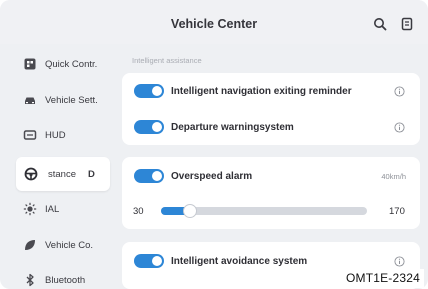 Image resolution: width=428 pixels, height=289 pixels. Describe the element at coordinates (52, 209) in the screenshot. I see `sidebar-item-label: IAL` at that location.